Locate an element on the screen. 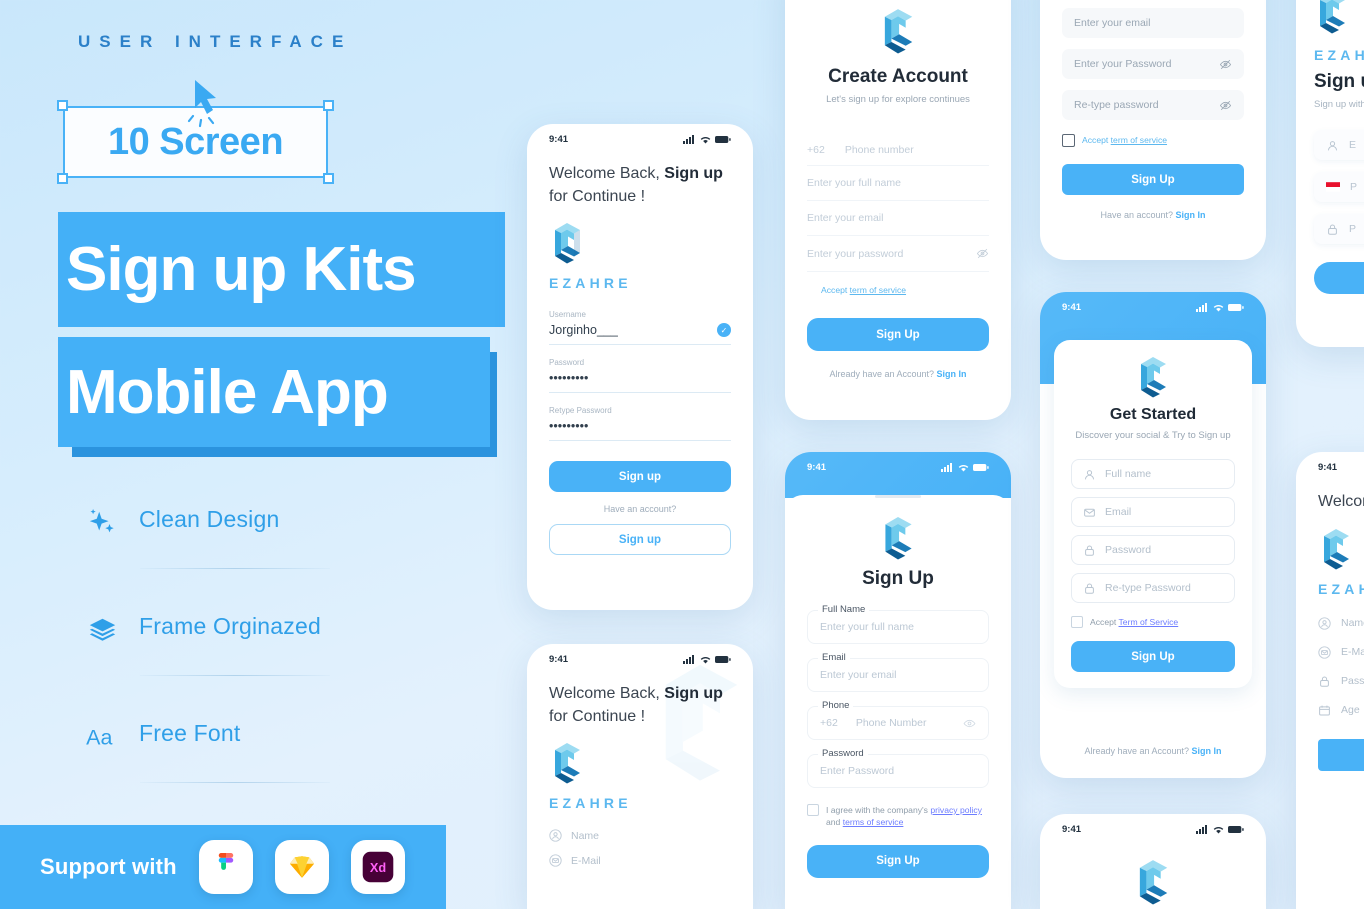  eye-icon is located at coordinates (969, 723).